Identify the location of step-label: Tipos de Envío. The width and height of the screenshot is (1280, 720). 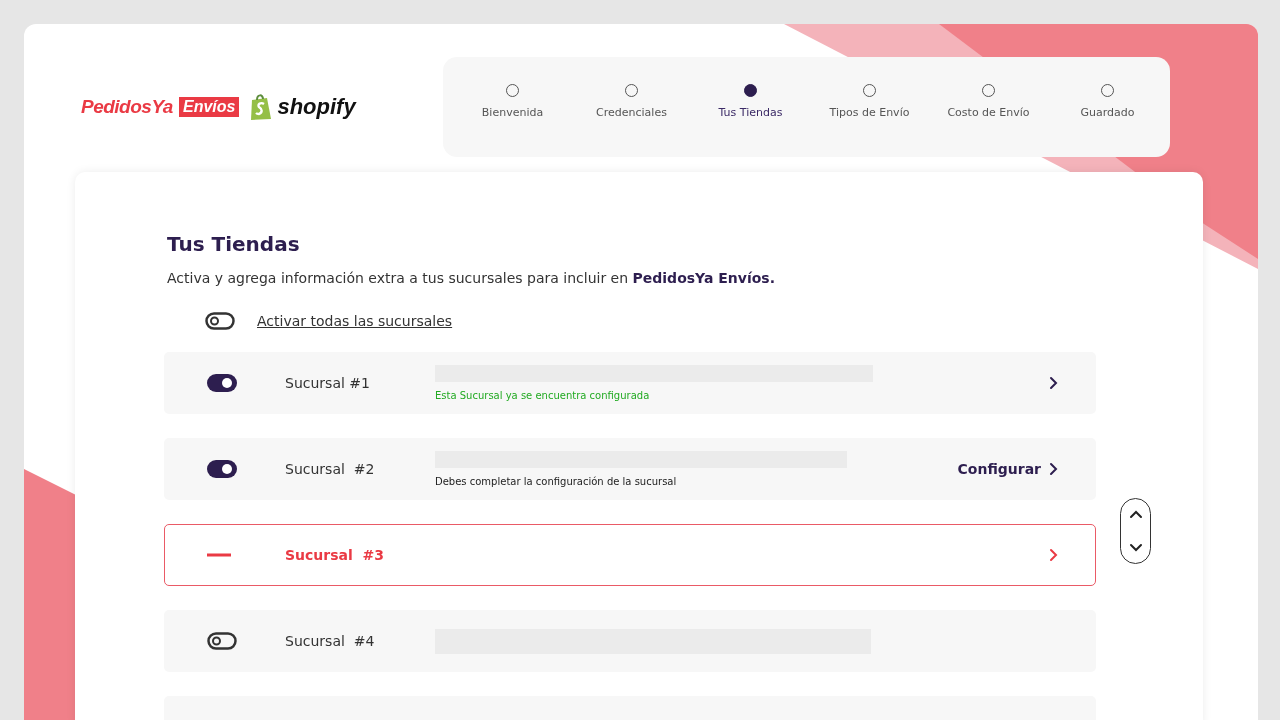
(869, 112).